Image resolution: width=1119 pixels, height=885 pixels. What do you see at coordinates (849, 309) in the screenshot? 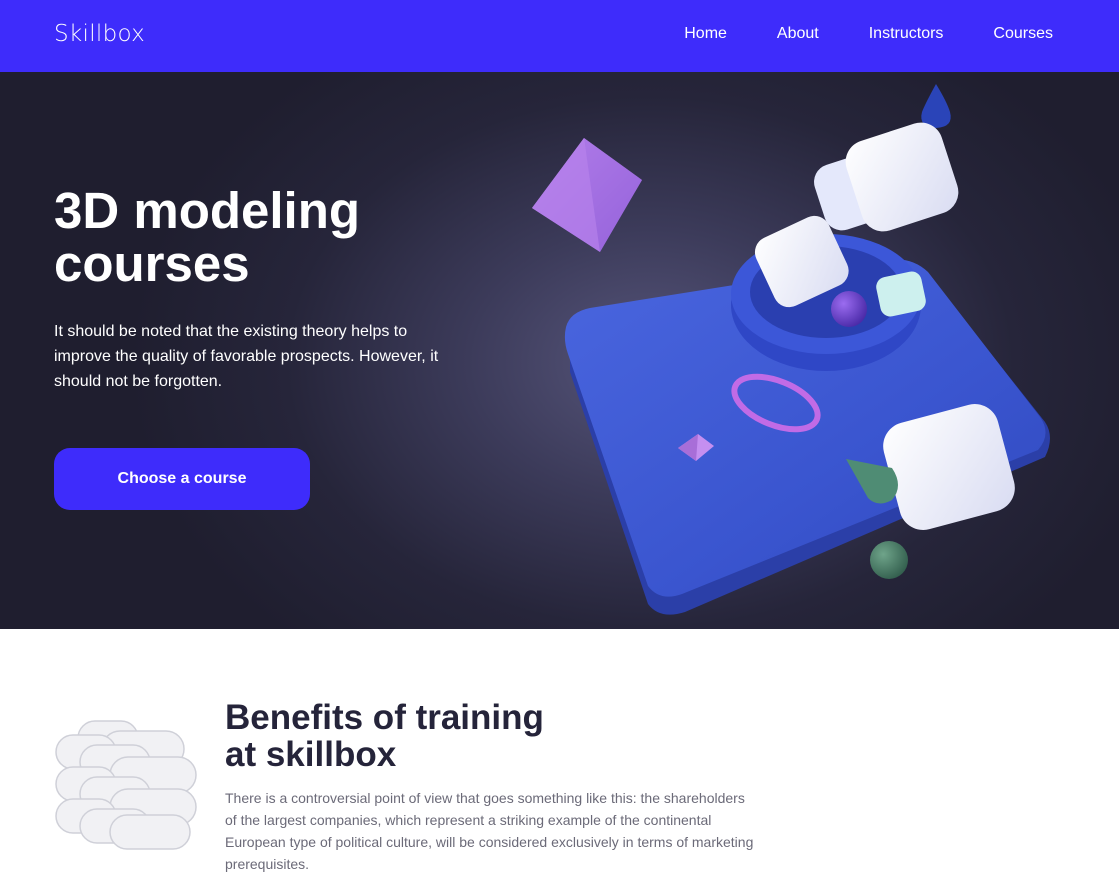
I see `purple-ball` at bounding box center [849, 309].